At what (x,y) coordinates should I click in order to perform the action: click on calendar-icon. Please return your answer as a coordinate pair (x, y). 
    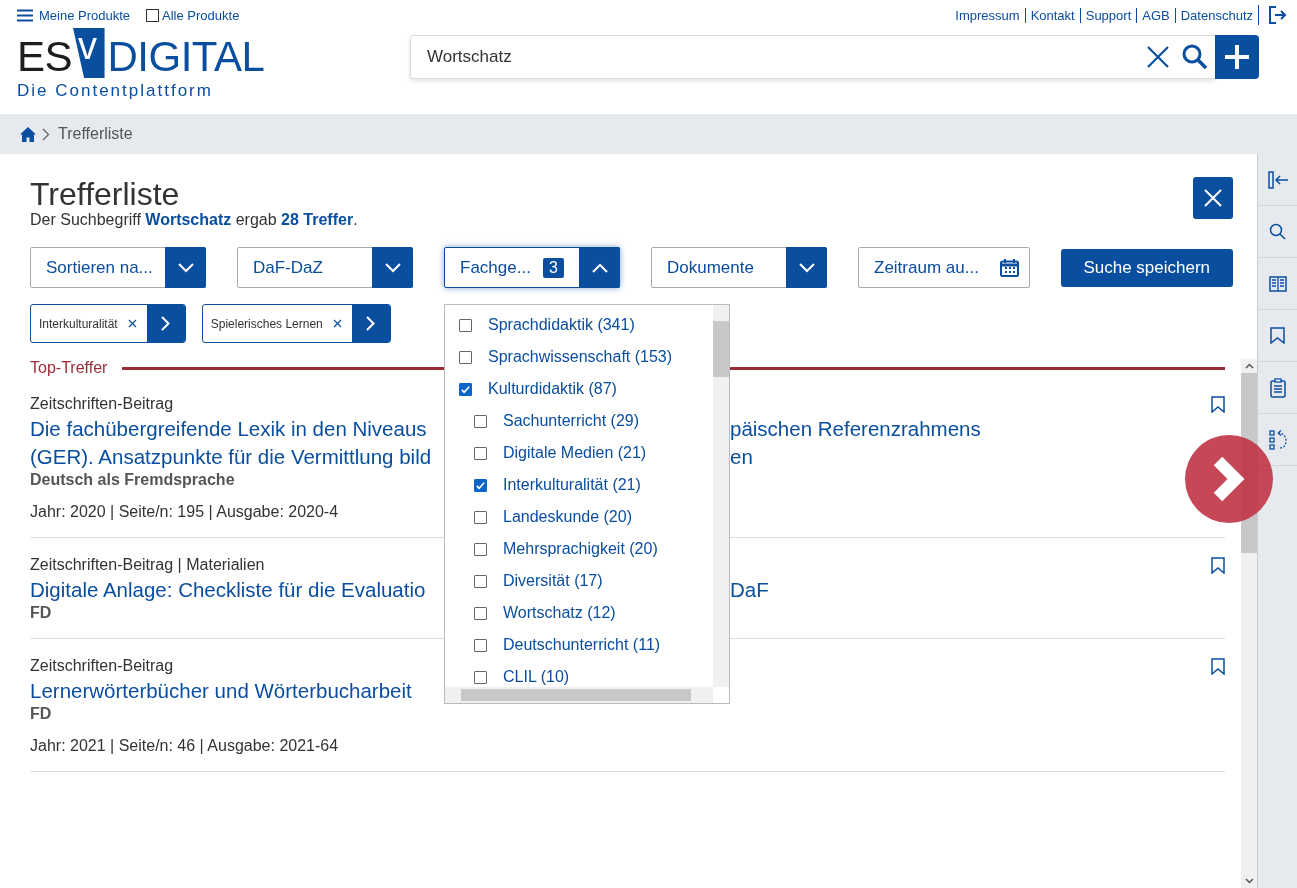
    Looking at the image, I should click on (1009, 267).